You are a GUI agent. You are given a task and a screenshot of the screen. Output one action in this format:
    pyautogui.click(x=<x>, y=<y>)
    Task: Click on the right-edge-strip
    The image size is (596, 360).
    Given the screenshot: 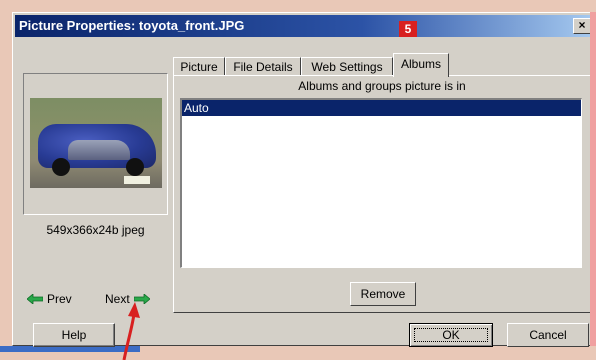 What is the action you would take?
    pyautogui.click(x=593, y=179)
    